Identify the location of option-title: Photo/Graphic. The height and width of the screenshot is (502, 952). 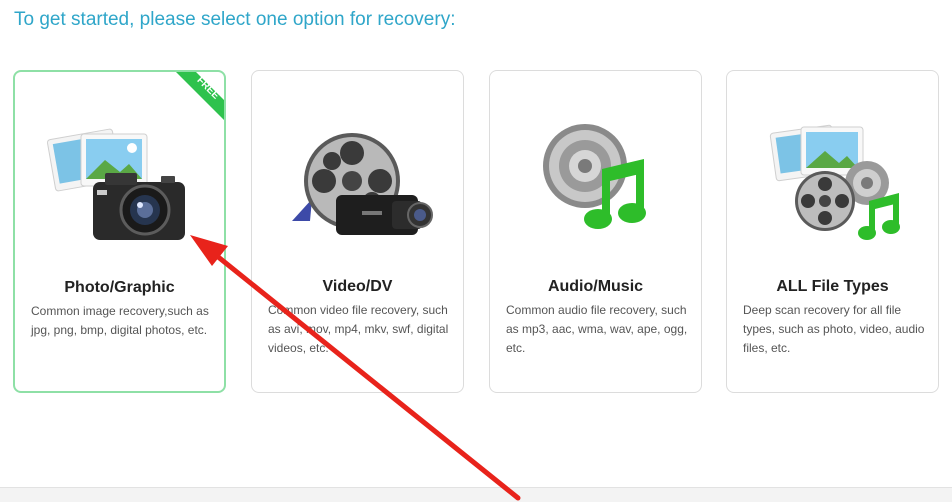
(119, 287).